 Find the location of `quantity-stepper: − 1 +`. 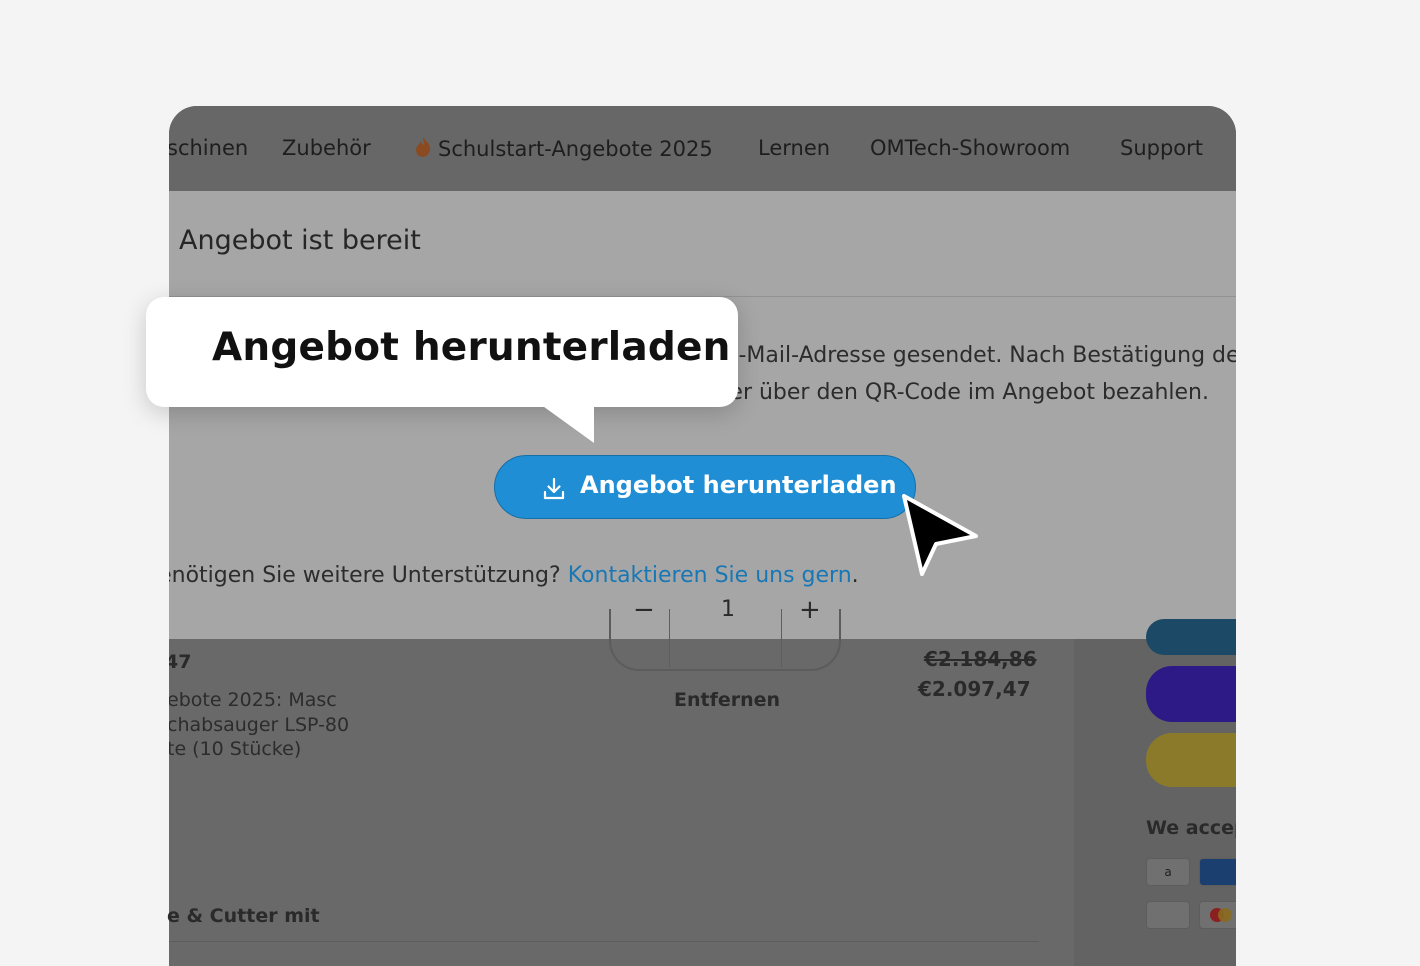

quantity-stepper: − 1 + is located at coordinates (725, 633).